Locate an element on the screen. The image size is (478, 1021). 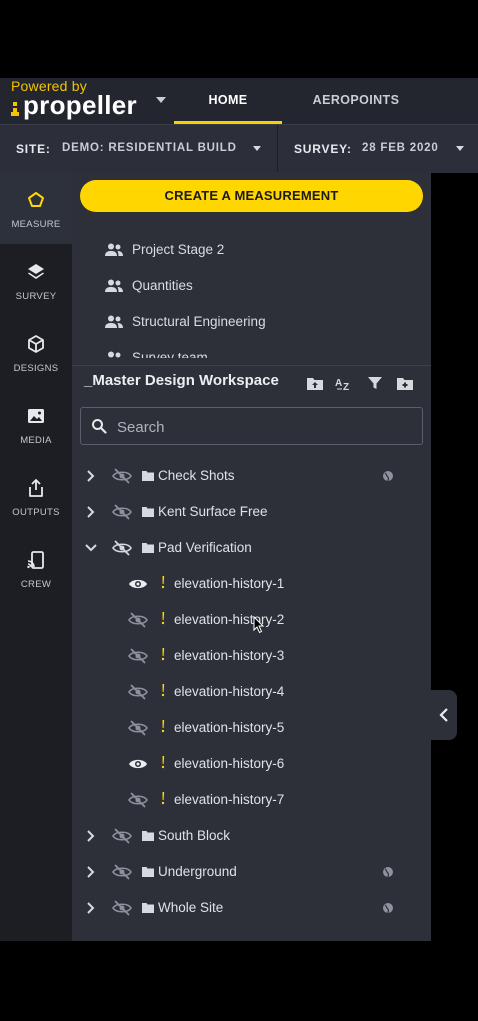
tree-item-elevation-history-3: elevation-history-3 is located at coordinates (251, 656).